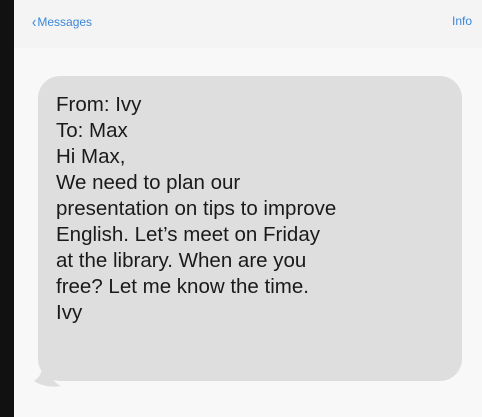 The height and width of the screenshot is (417, 482). Describe the element at coordinates (148, 182) in the screenshot. I see `message-line-body: We need to plan our` at that location.